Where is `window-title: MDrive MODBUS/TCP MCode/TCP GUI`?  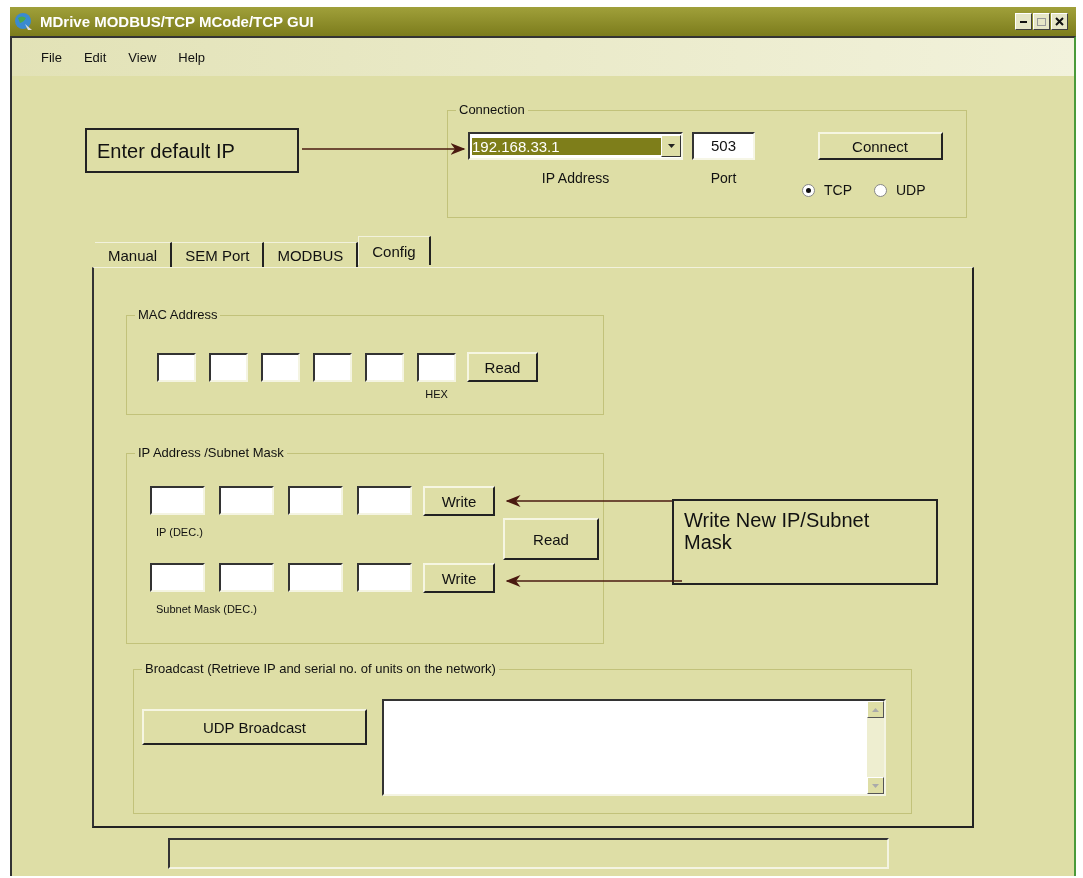 window-title: MDrive MODBUS/TCP MCode/TCP GUI is located at coordinates (177, 21).